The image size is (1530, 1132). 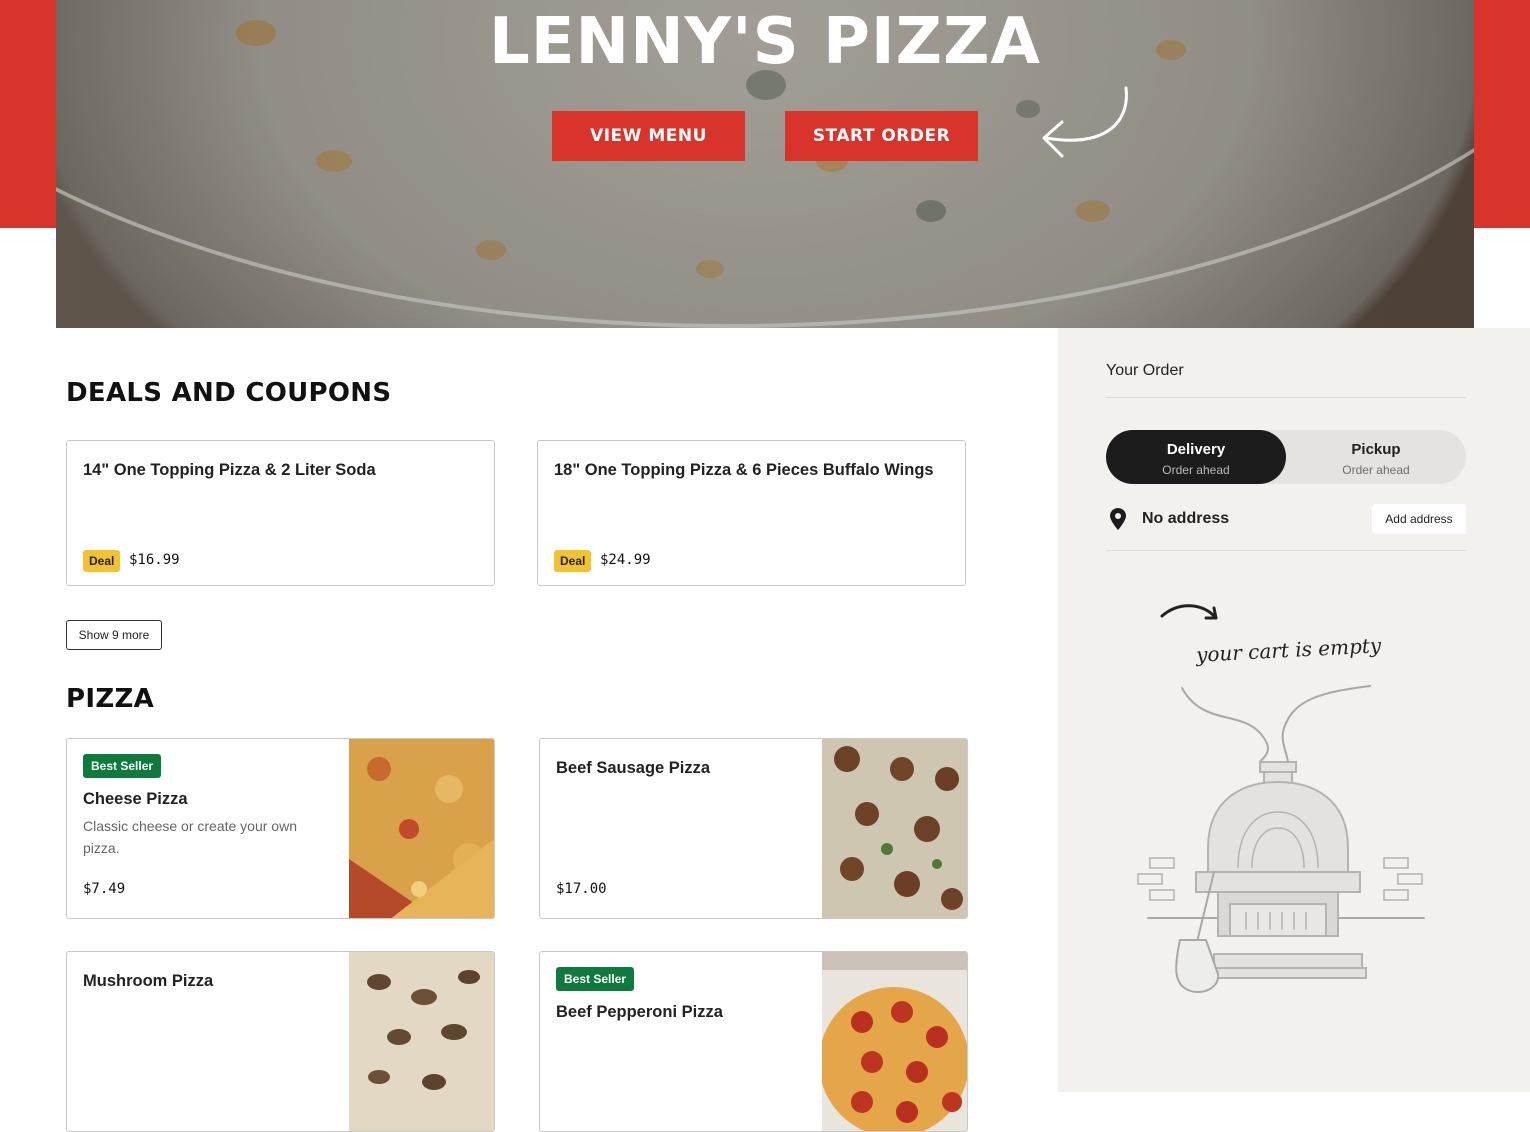 I want to click on item-name: Mushroom Pizza, so click(x=148, y=981).